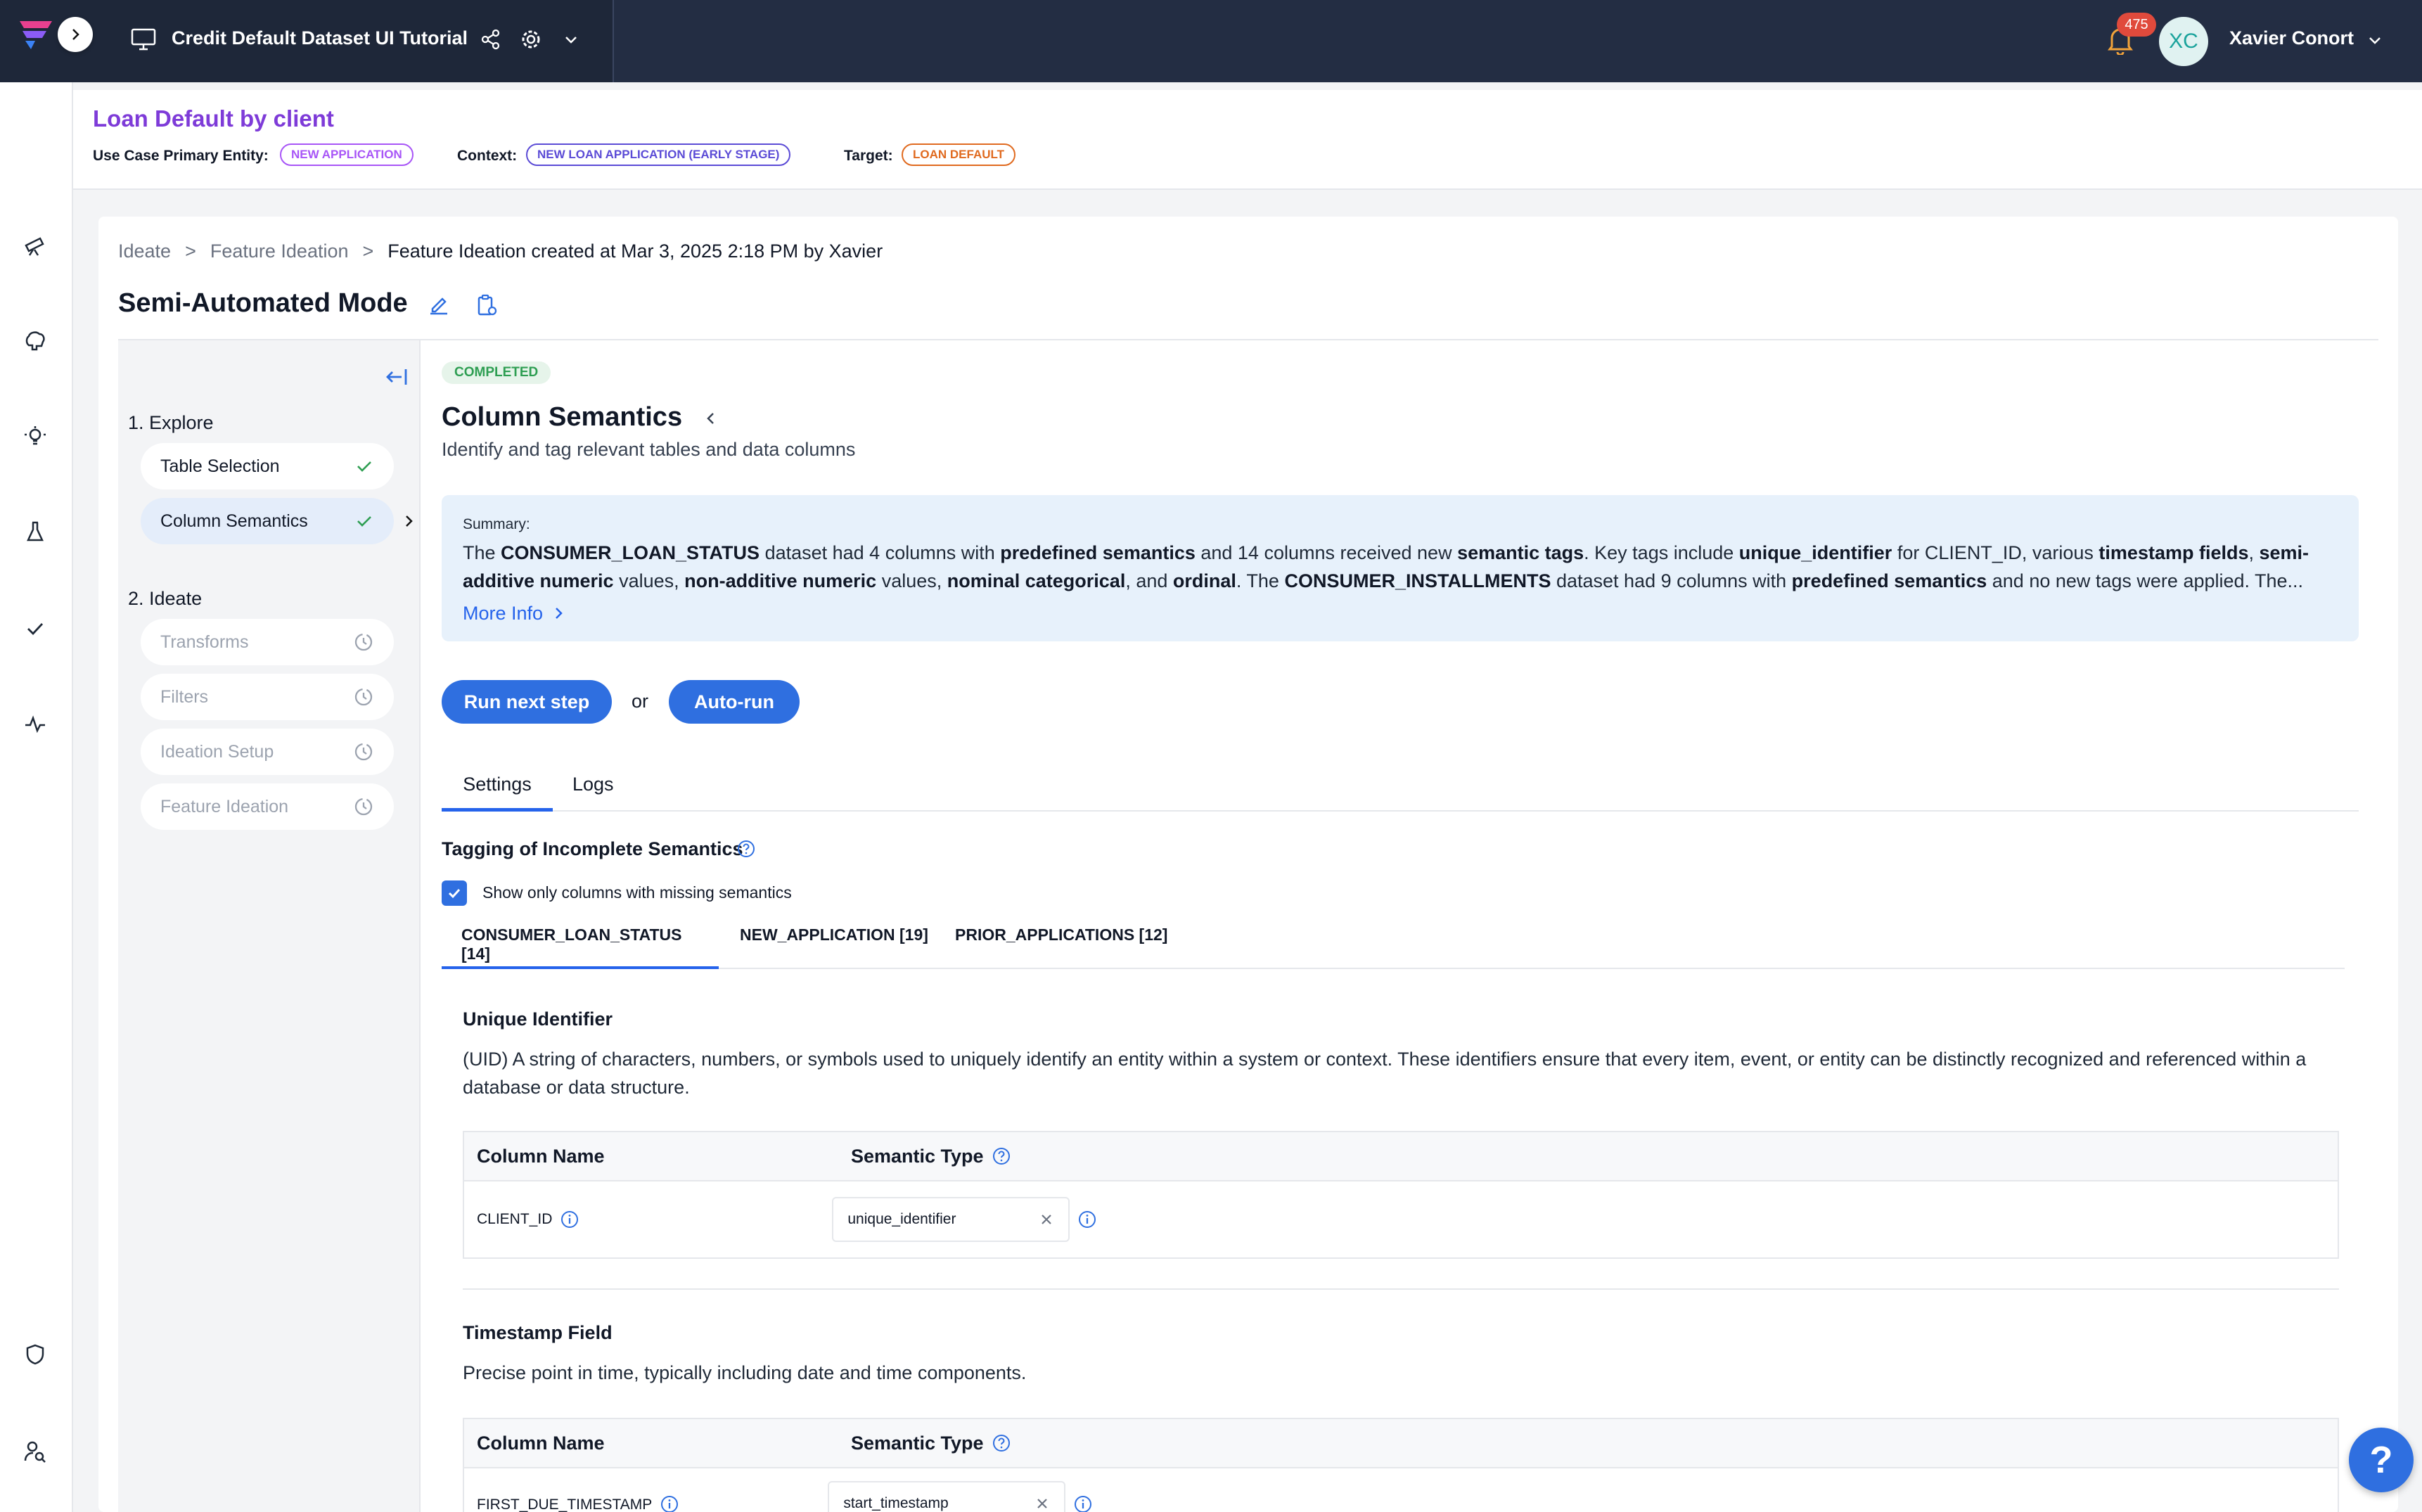 This screenshot has height=1512, width=2422. I want to click on missing-semantics-checkbox, so click(454, 893).